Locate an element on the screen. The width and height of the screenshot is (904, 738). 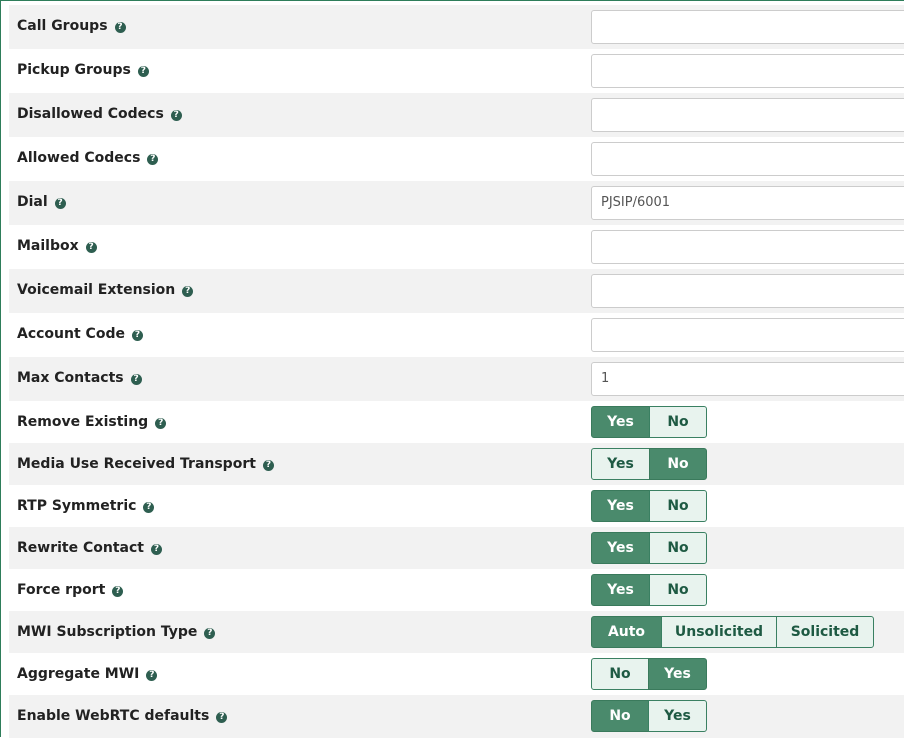
rewrite-contact-option-yes: Yes is located at coordinates (620, 548).